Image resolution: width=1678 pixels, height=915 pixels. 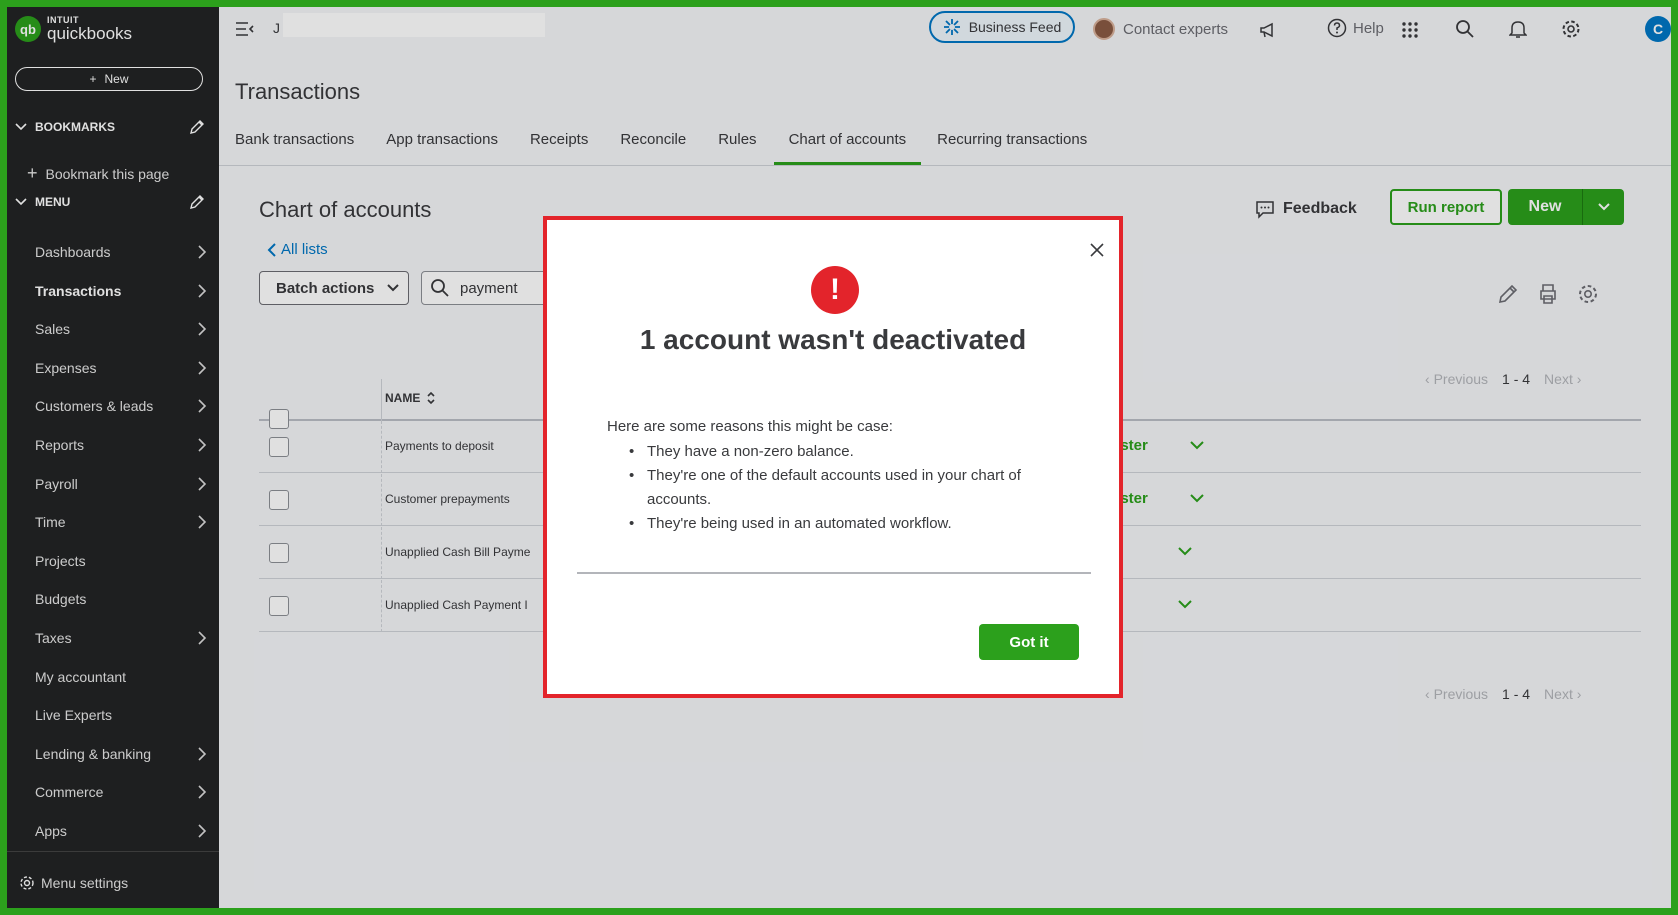 I want to click on alert-icon: !, so click(x=835, y=290).